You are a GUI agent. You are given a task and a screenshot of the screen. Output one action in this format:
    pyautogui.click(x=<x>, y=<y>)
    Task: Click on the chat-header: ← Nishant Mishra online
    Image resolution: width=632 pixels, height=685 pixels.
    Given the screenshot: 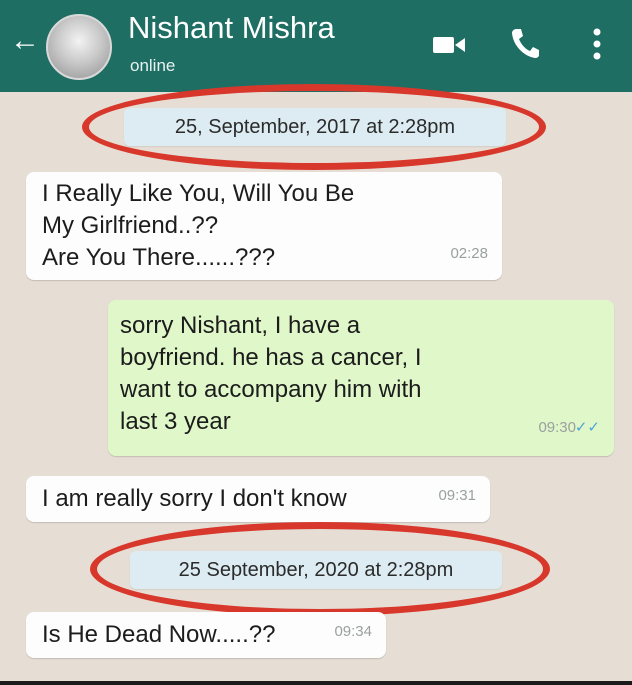 What is the action you would take?
    pyautogui.click(x=316, y=46)
    